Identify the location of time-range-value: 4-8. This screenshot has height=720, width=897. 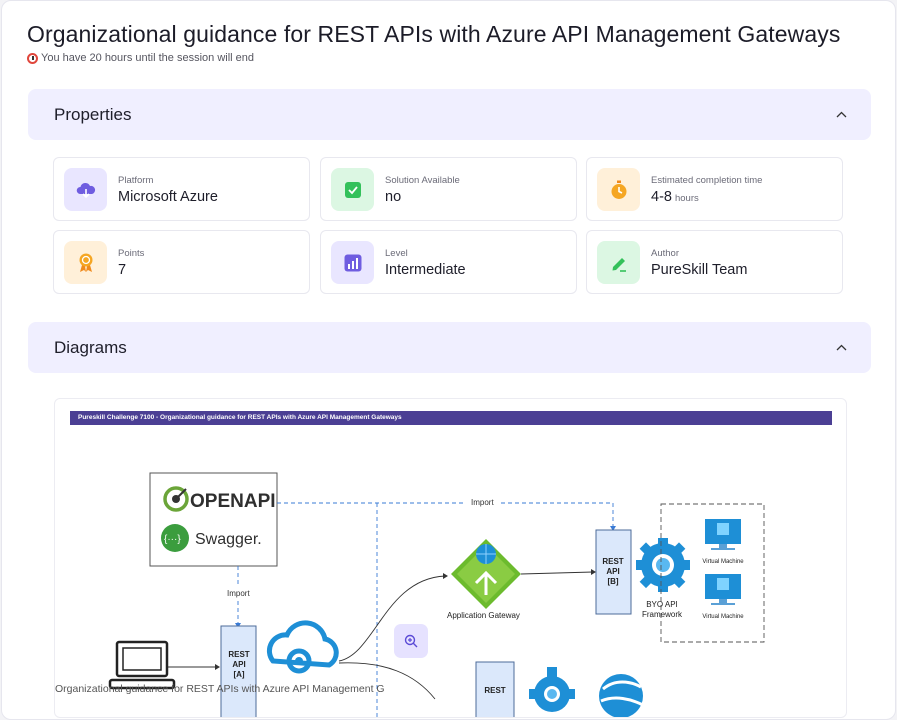
(661, 197).